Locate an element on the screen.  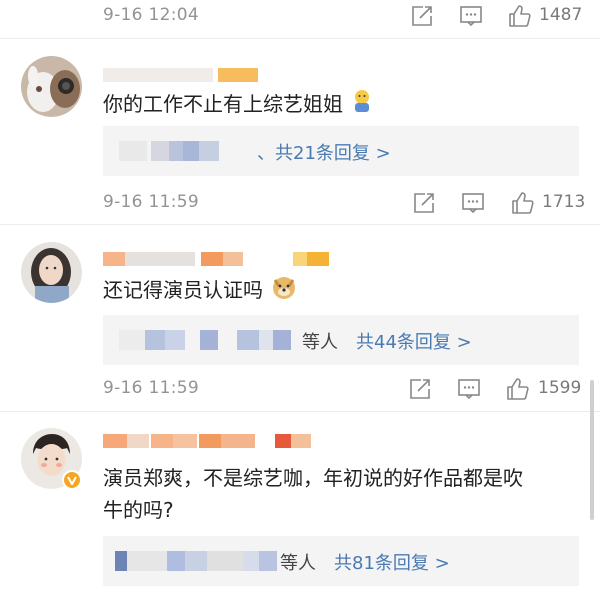
reply-count-link: 共81条回复 > is located at coordinates (392, 562).